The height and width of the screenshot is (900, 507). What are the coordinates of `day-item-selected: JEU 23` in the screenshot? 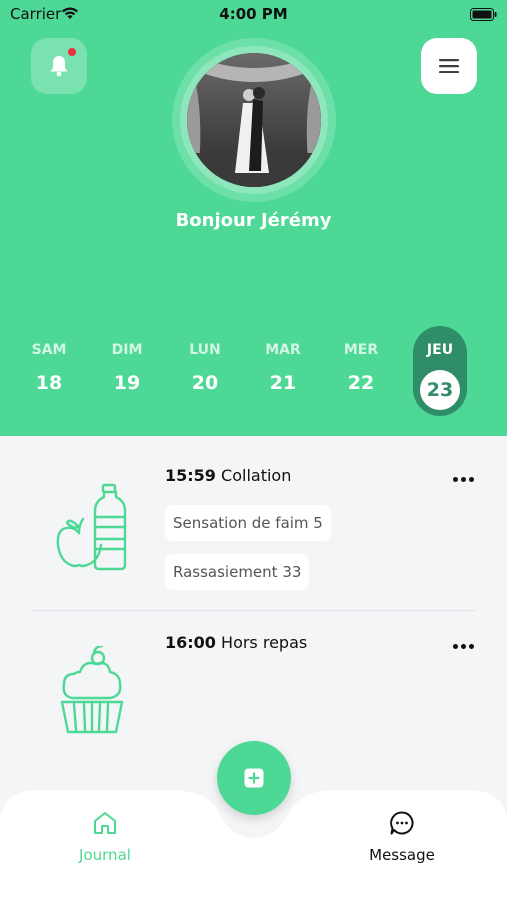 It's located at (440, 371).